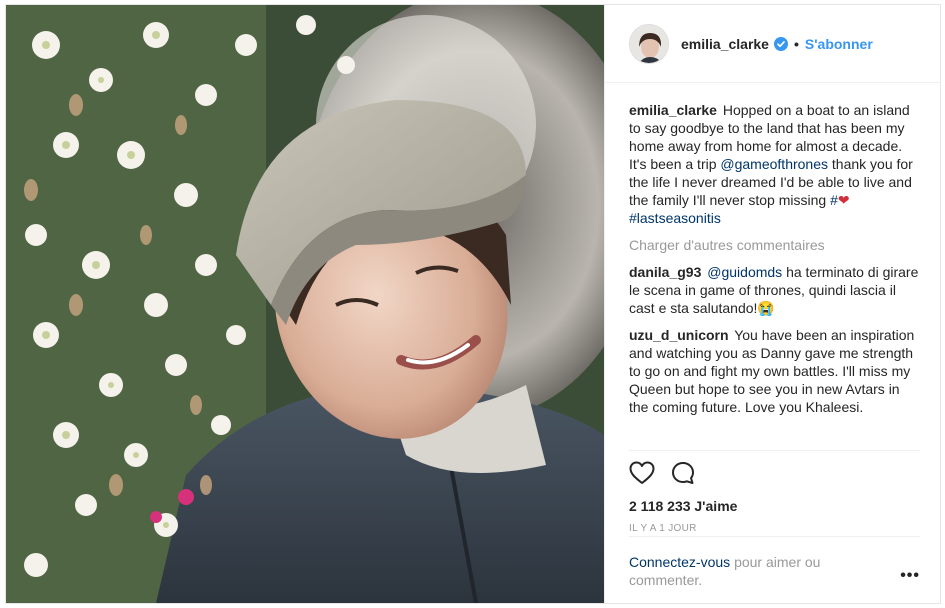 The image size is (945, 608). What do you see at coordinates (679, 562) in the screenshot?
I see `login-link: Connectez-vous` at bounding box center [679, 562].